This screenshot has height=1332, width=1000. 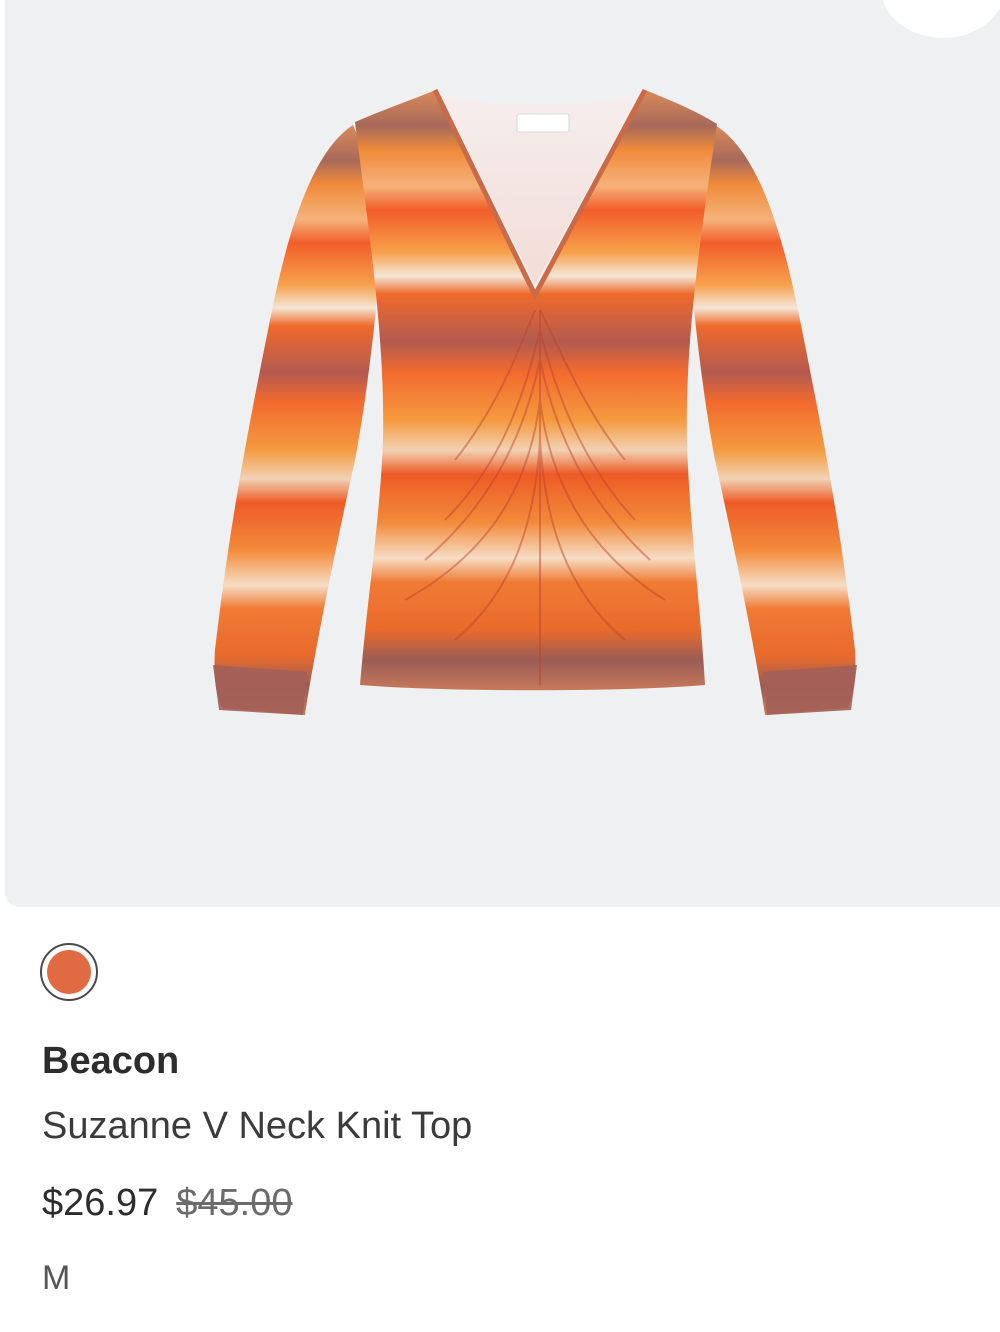 I want to click on favorite-button, so click(x=940, y=19).